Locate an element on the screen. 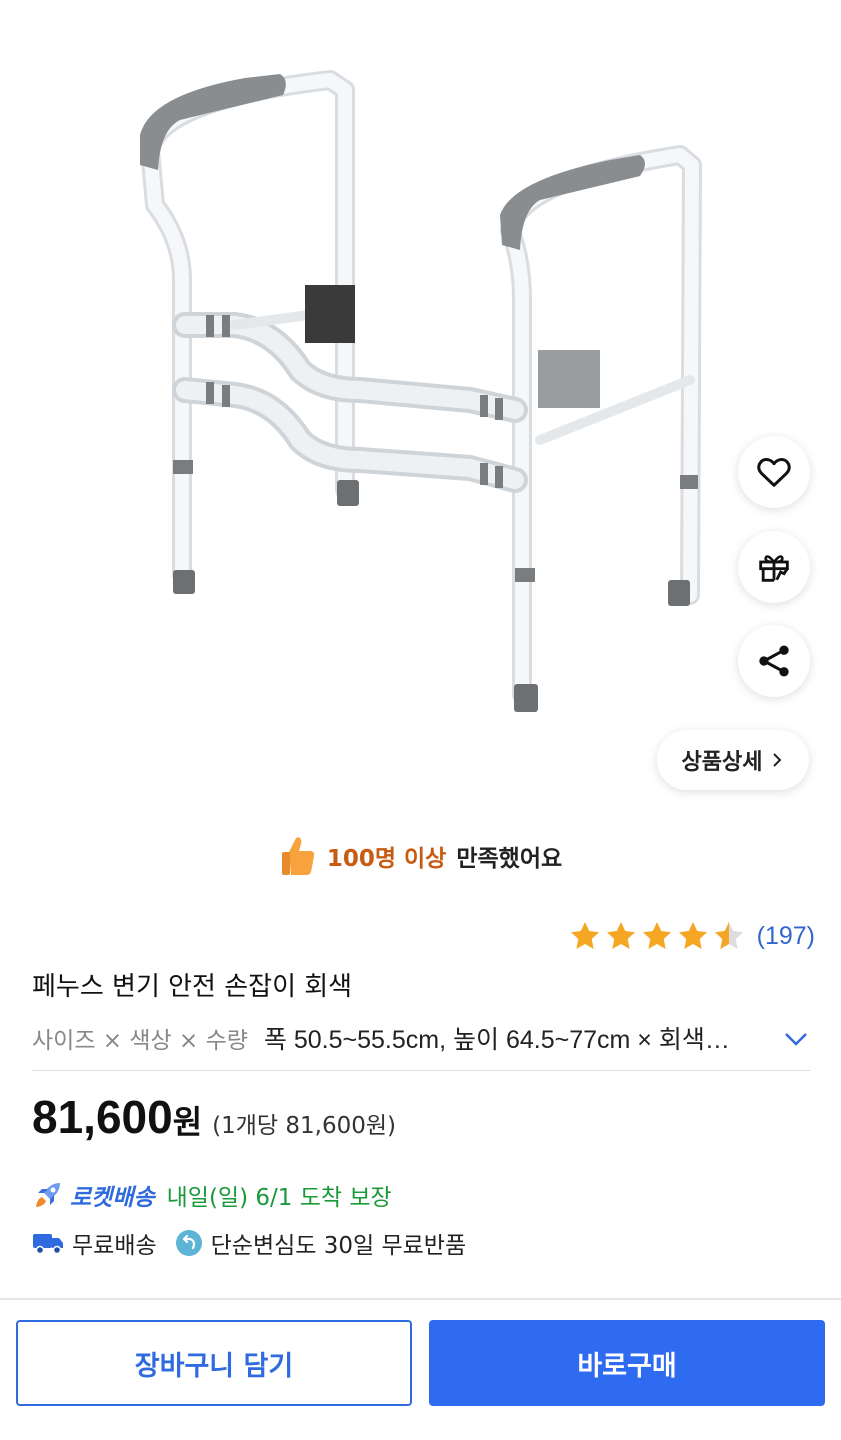  chevron-right-icon is located at coordinates (777, 760).